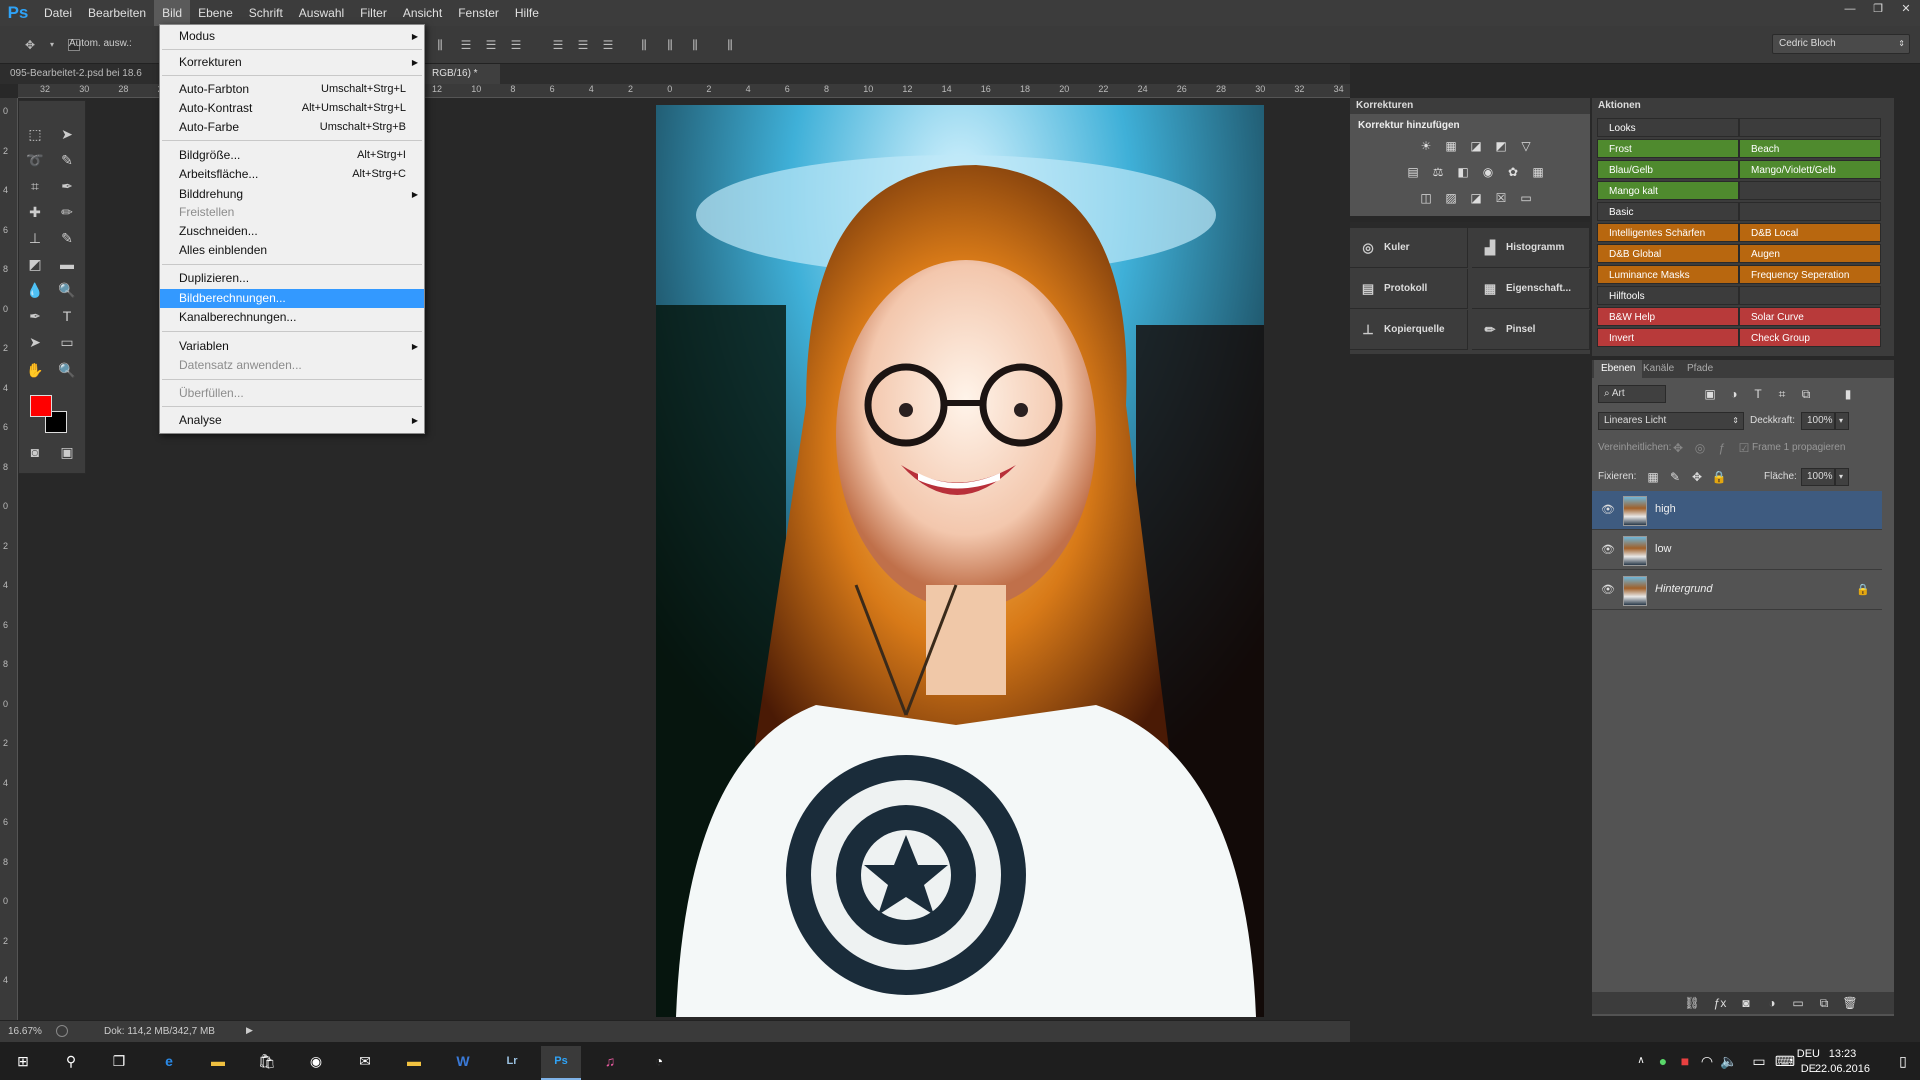 The width and height of the screenshot is (1920, 1080). What do you see at coordinates (561, 1063) in the screenshot?
I see `photoshop-taskbar-button: Ps` at bounding box center [561, 1063].